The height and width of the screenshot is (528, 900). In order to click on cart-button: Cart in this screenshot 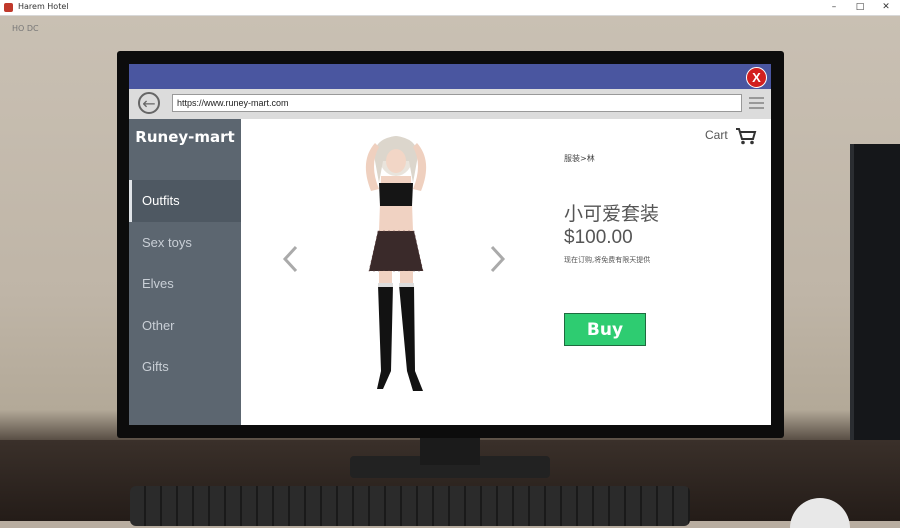, I will do `click(731, 136)`.